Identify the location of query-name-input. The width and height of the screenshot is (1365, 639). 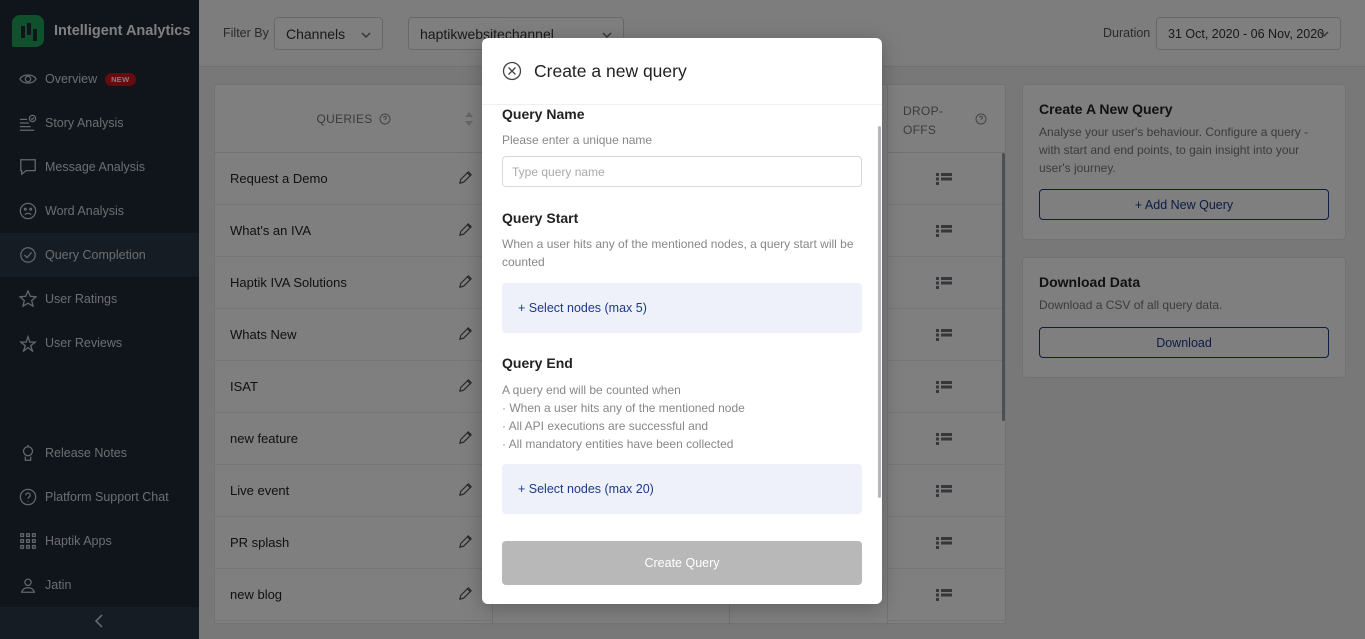
(682, 171).